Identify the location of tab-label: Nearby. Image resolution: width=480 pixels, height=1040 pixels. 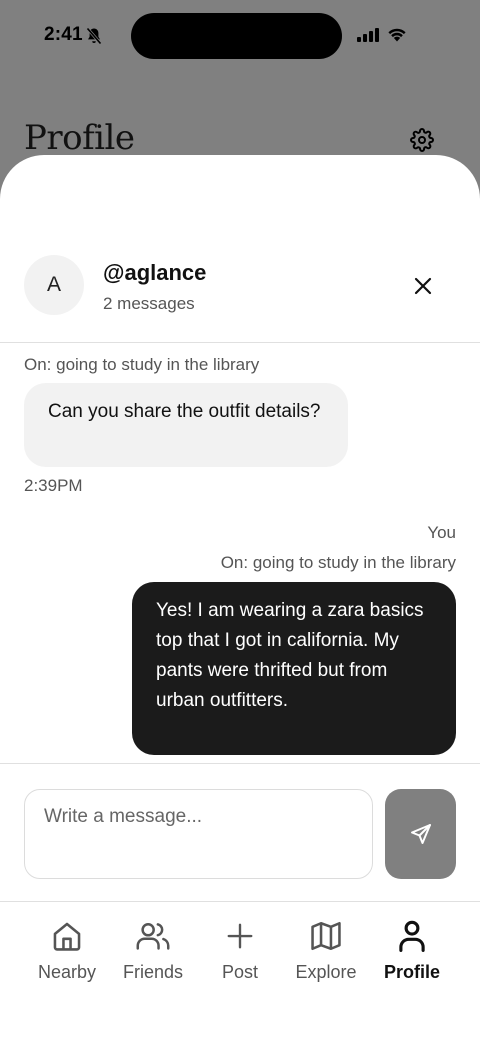
(67, 972).